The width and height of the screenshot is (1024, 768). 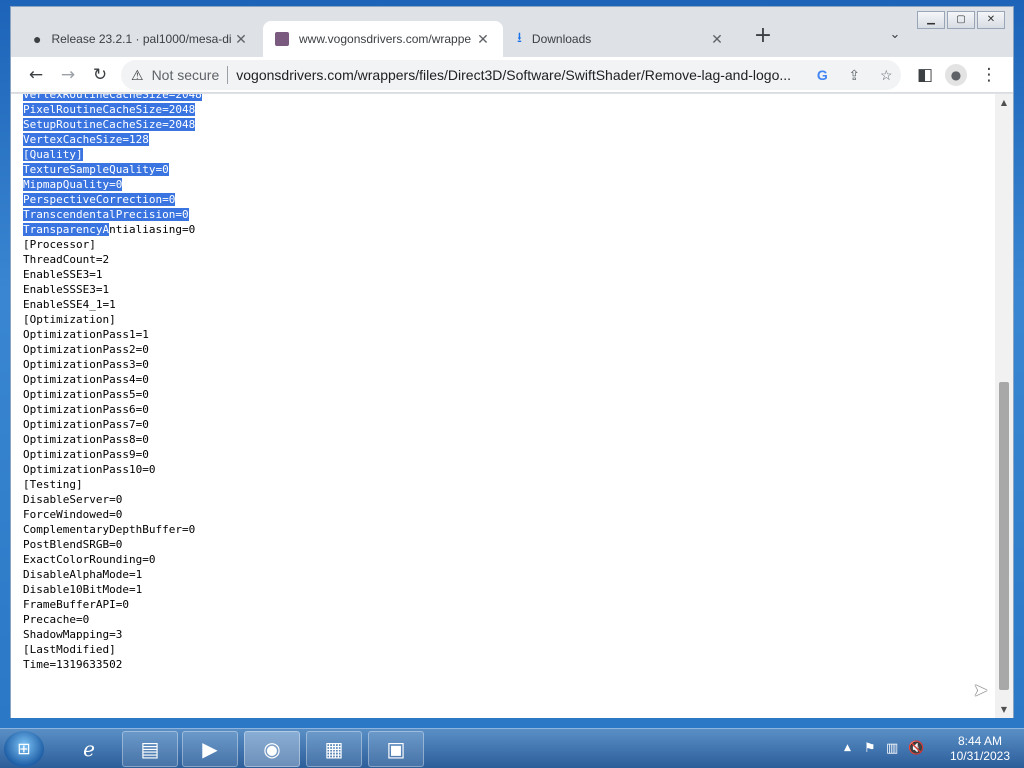 I want to click on github-icon: ●, so click(x=37, y=39).